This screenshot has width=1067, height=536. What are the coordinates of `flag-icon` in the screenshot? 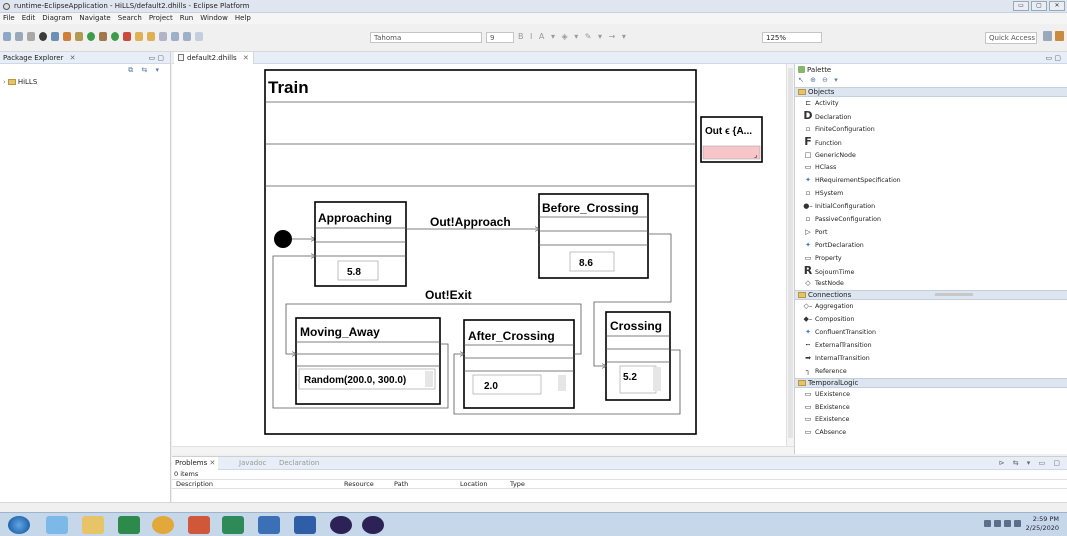 It's located at (1007, 523).